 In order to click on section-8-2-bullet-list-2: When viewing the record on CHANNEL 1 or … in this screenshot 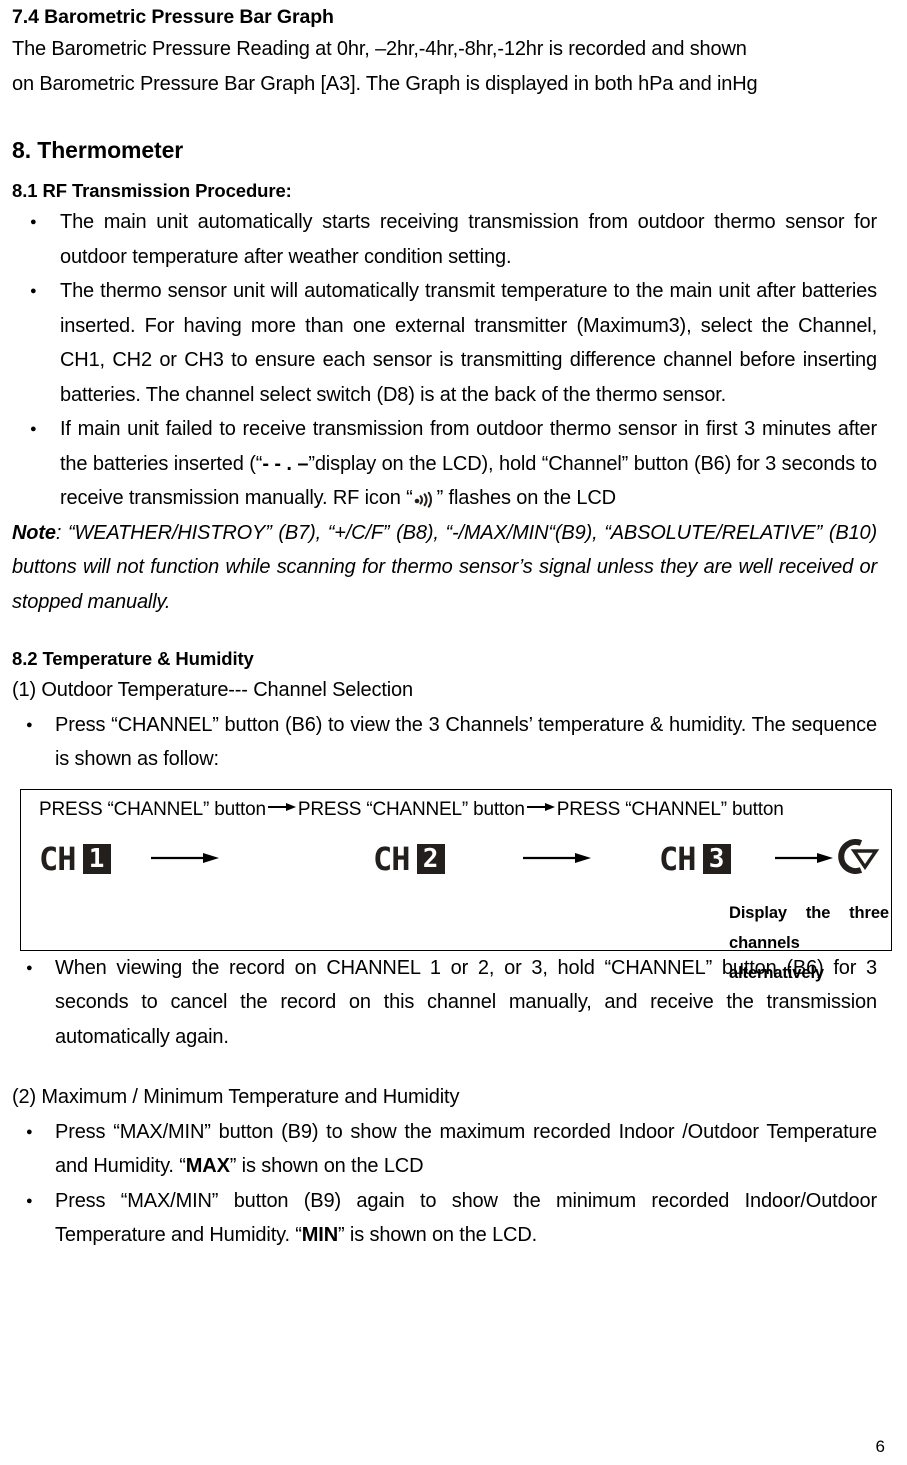, I will do `click(444, 1003)`.